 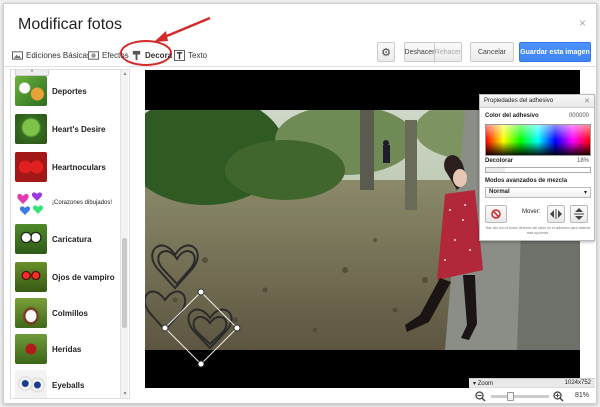 What do you see at coordinates (581, 395) in the screenshot?
I see `zoom-percent: 81%` at bounding box center [581, 395].